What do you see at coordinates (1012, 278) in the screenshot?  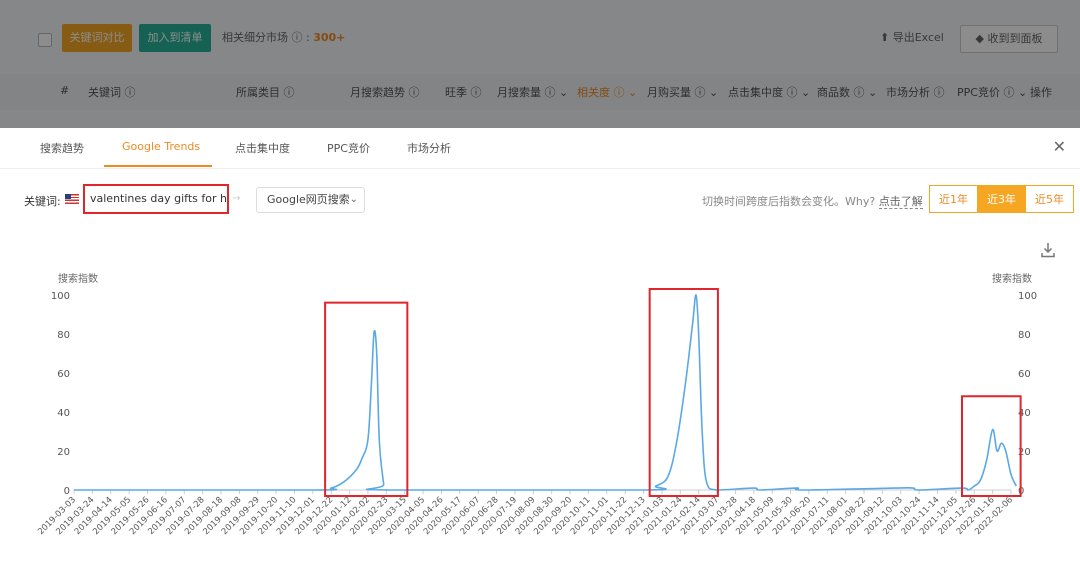 I see `y-axis-label-right: 搜索指数` at bounding box center [1012, 278].